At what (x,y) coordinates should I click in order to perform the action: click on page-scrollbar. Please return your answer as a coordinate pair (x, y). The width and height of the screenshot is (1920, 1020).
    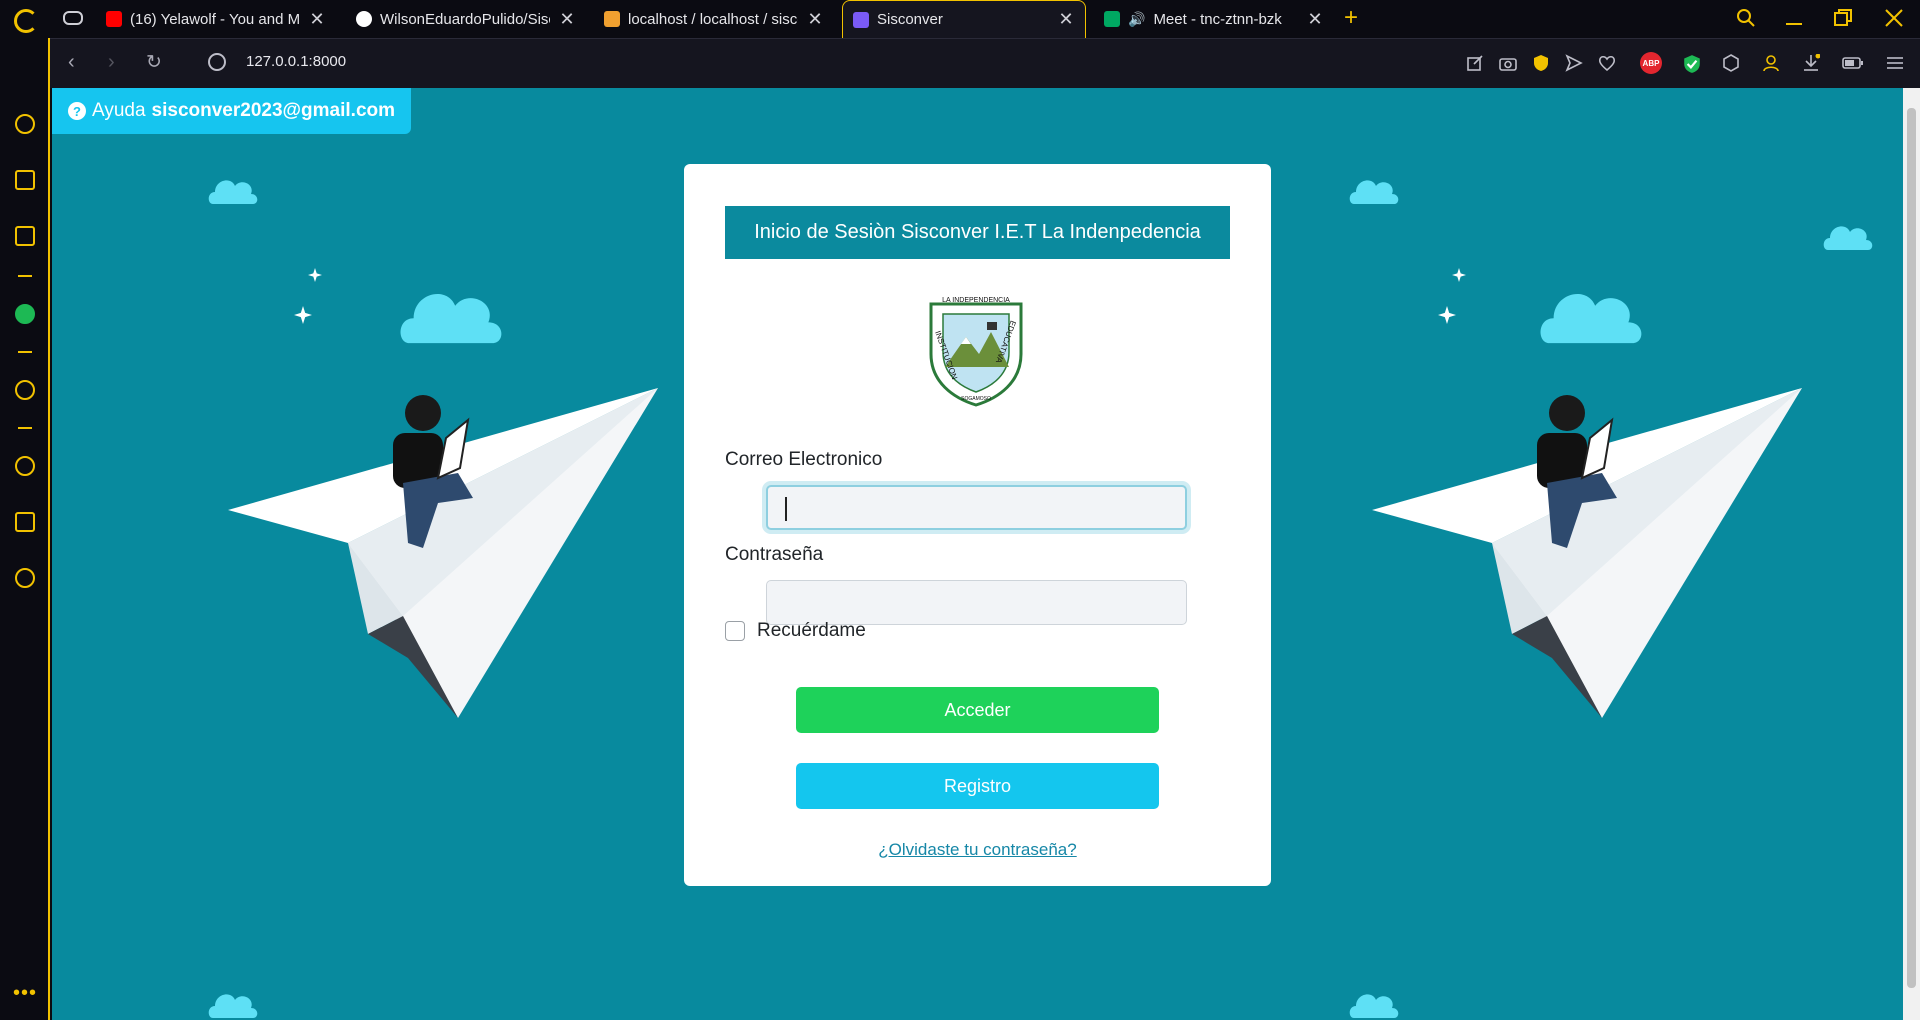
    Looking at the image, I should click on (1911, 554).